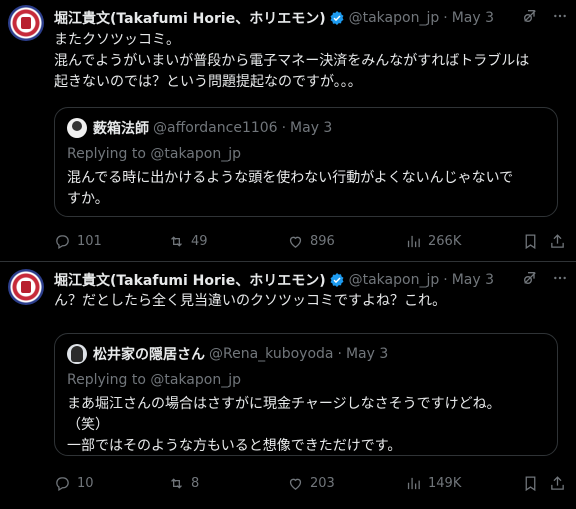  I want to click on views-count: 149K, so click(445, 483).